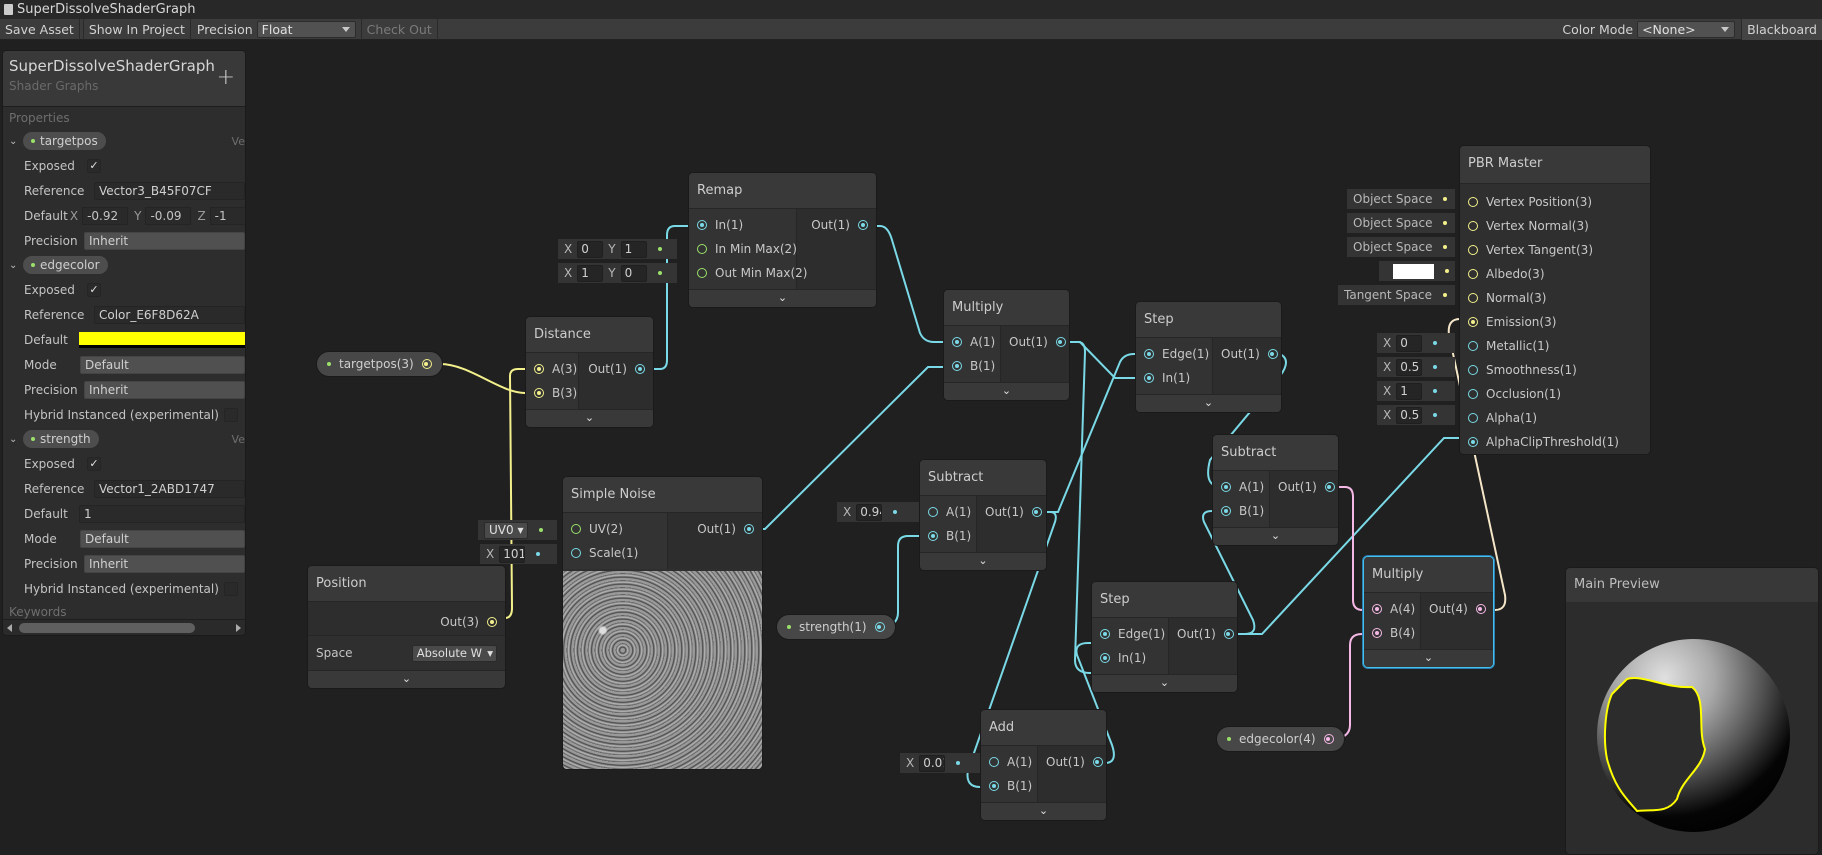 The width and height of the screenshot is (1822, 855). Describe the element at coordinates (836, 627) in the screenshot. I see `strength-property-node: strength(1)` at that location.